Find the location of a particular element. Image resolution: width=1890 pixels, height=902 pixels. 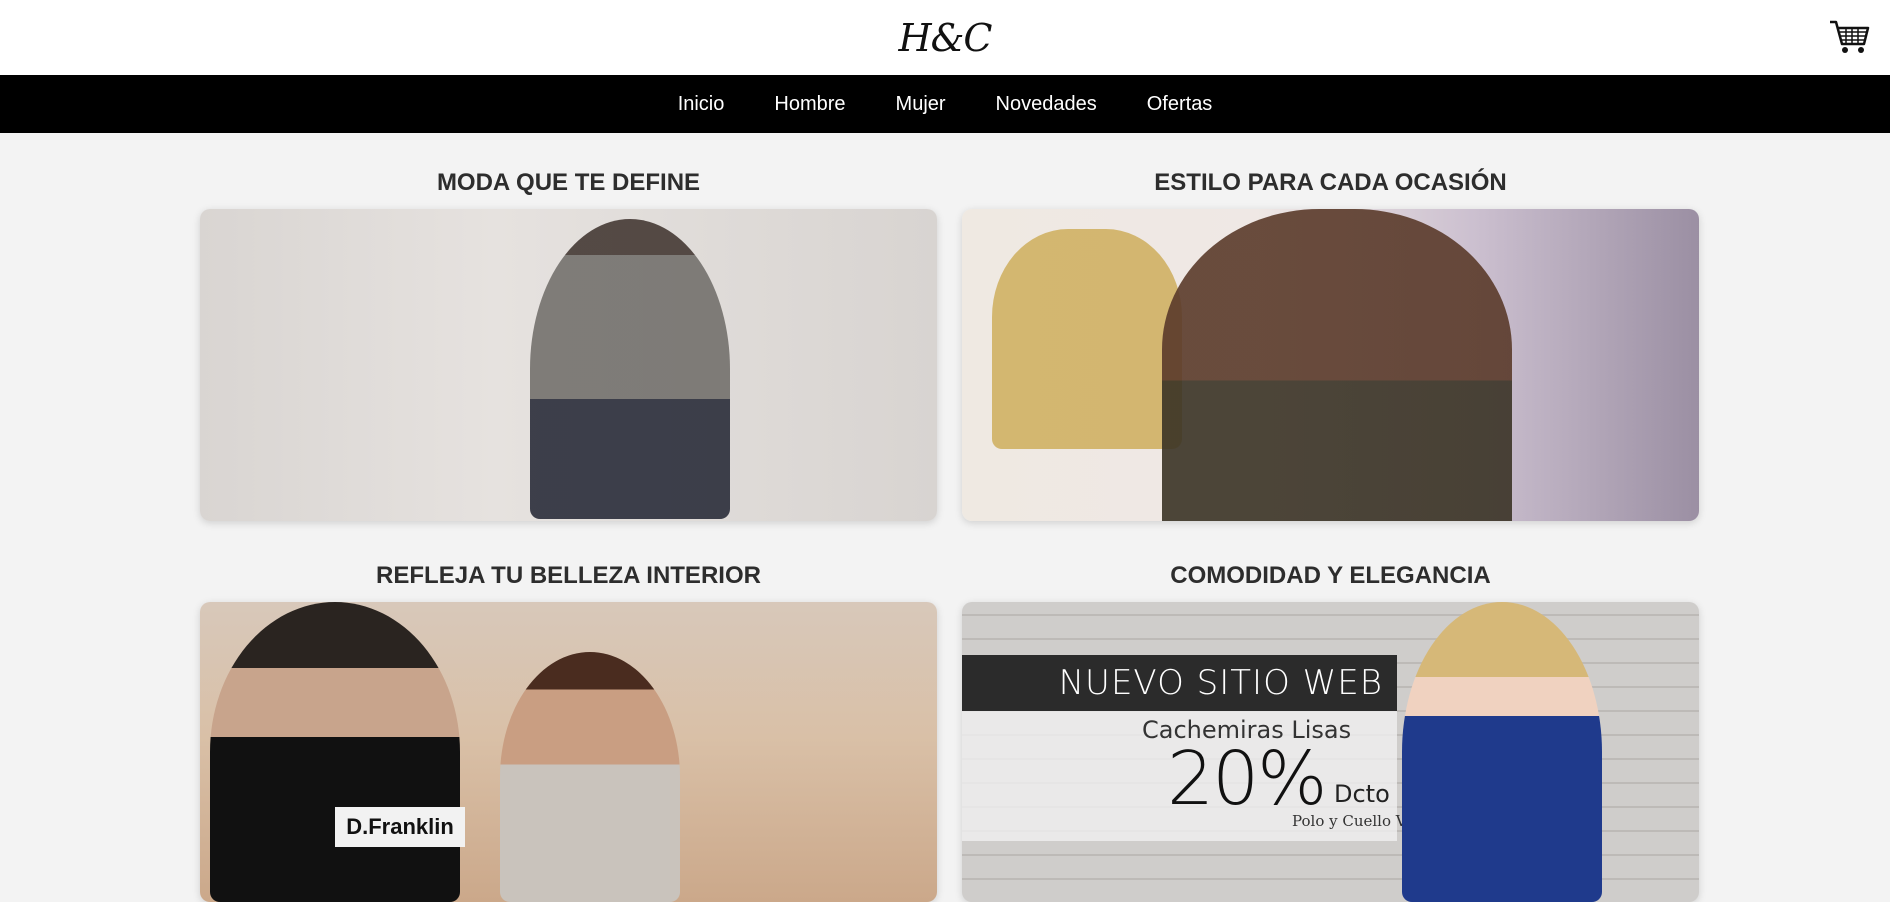

model-woman-figure is located at coordinates (1337, 365).